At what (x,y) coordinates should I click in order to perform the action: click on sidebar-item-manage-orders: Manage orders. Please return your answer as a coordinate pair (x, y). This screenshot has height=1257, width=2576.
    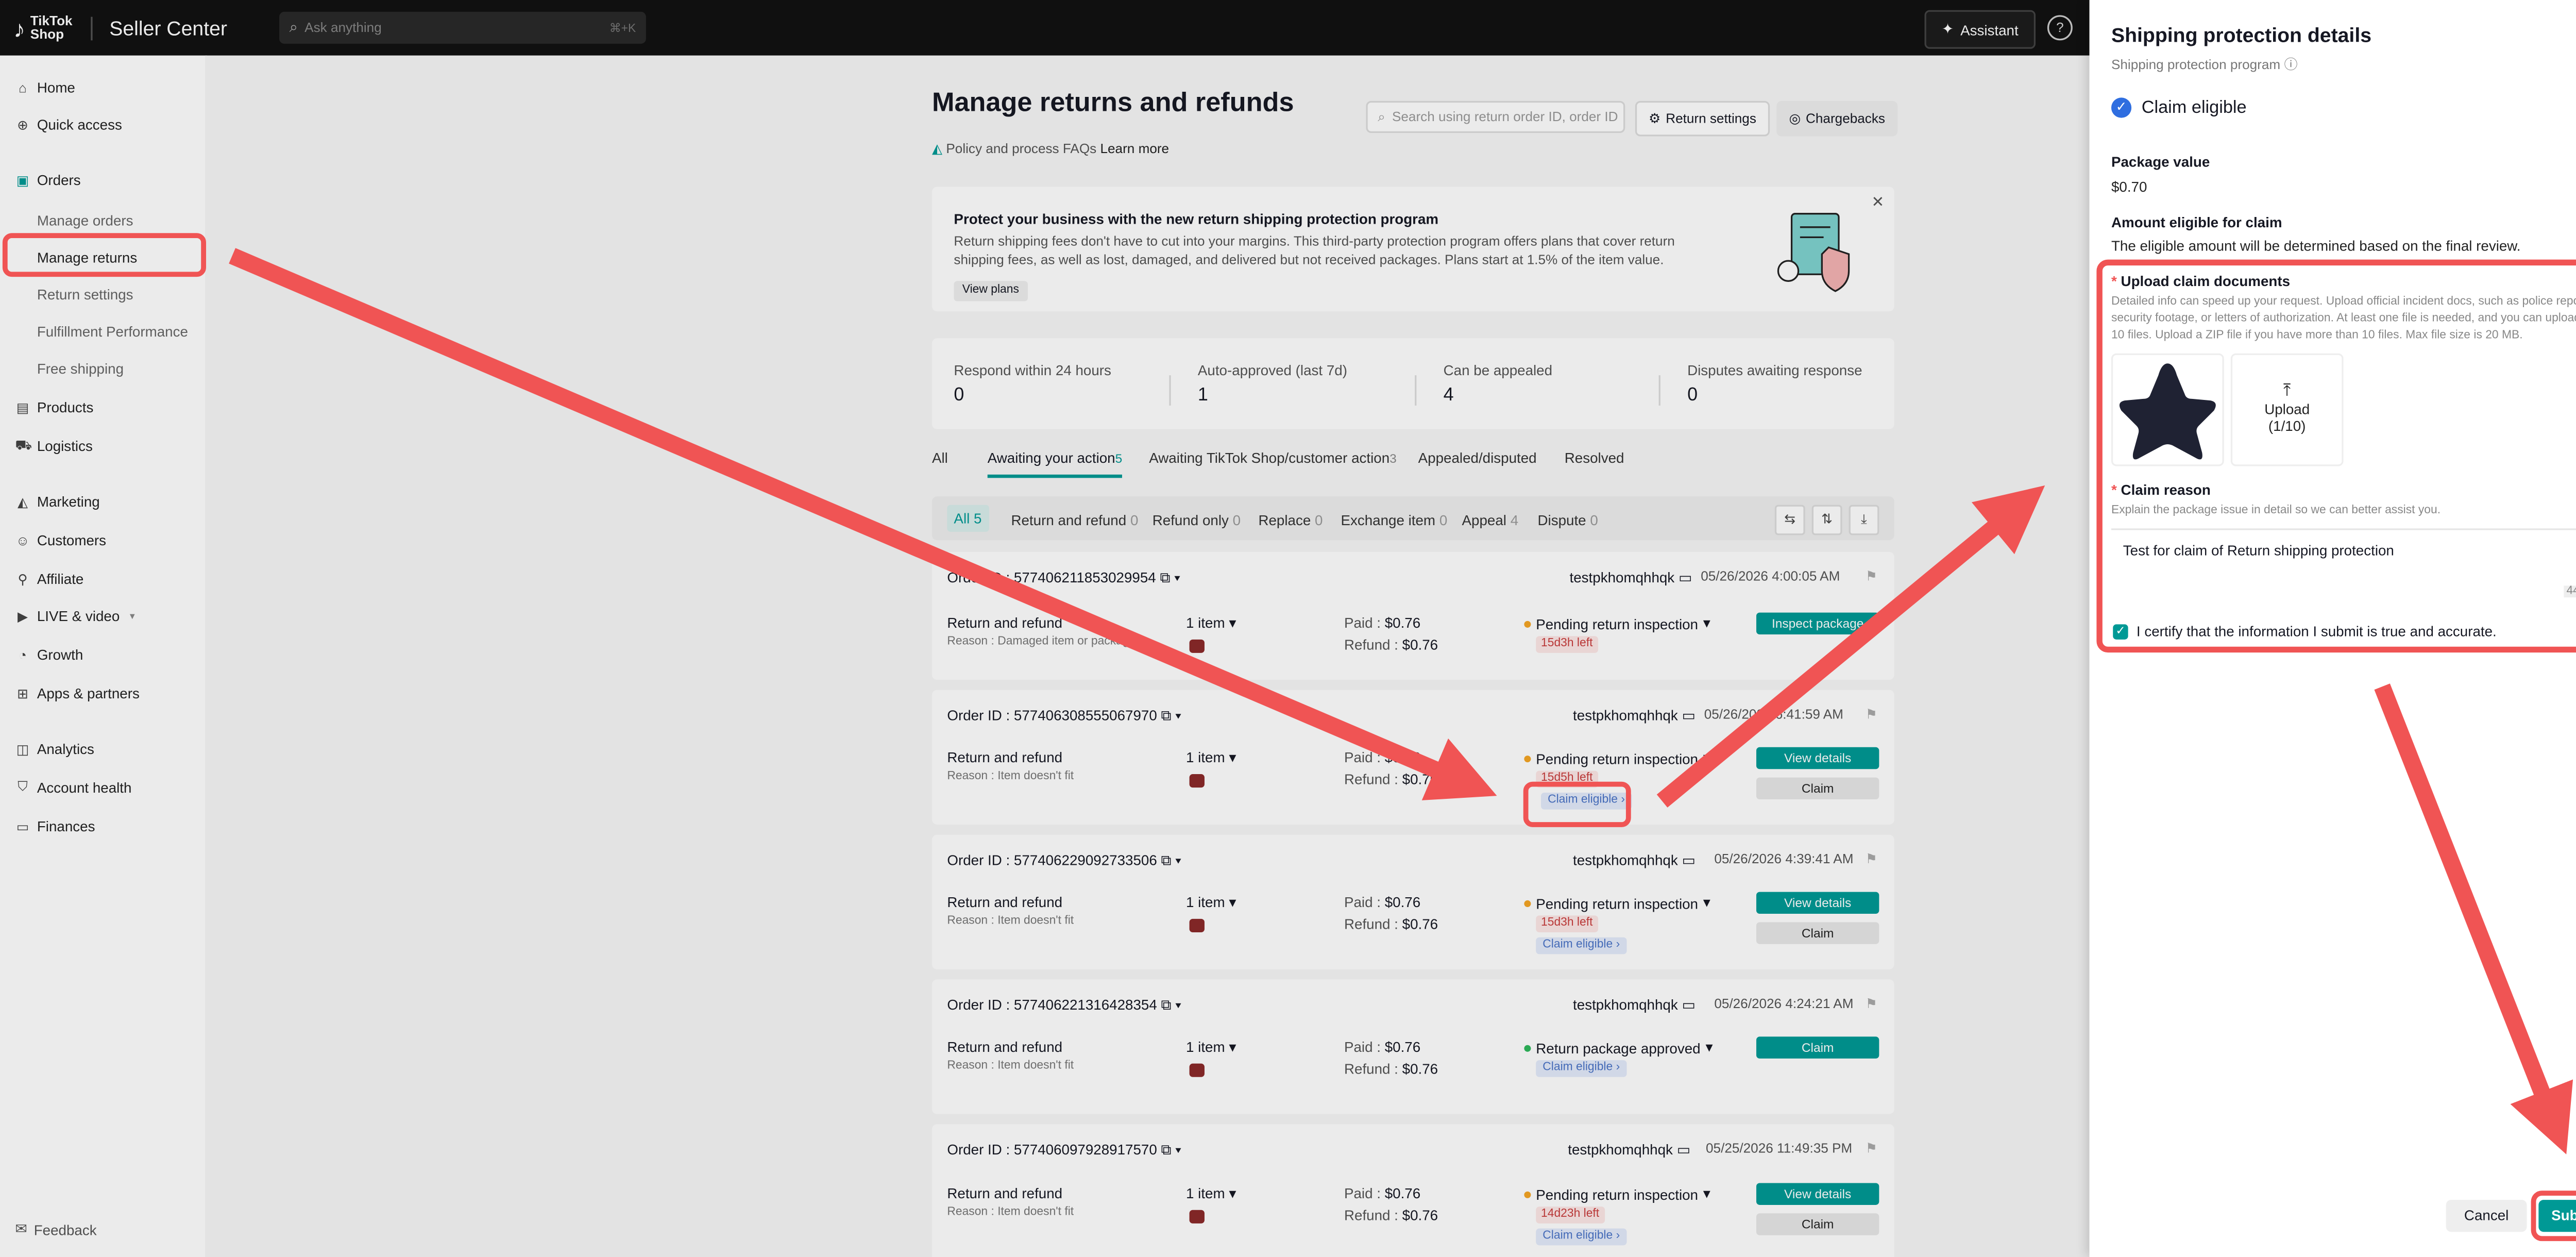
    Looking at the image, I should click on (85, 220).